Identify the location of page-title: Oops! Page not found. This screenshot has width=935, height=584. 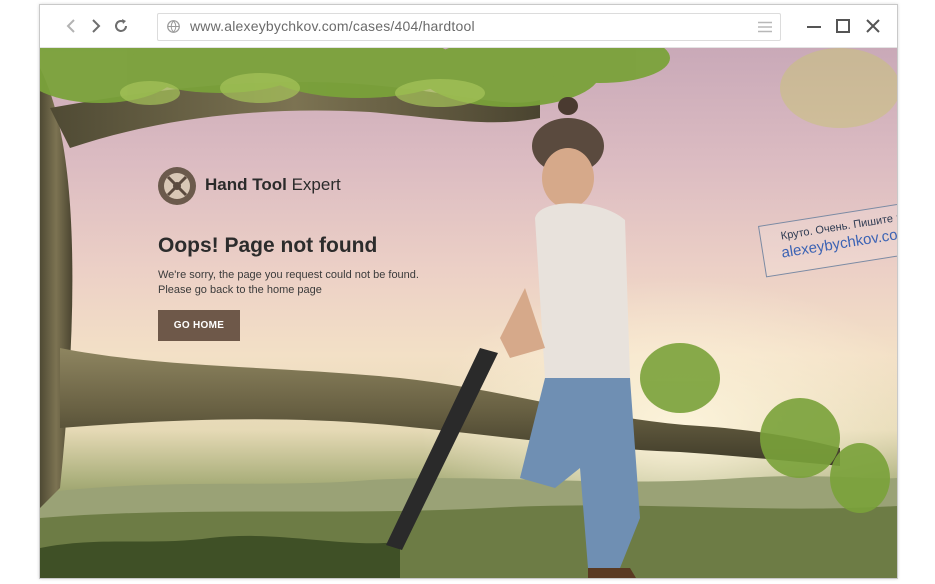
(268, 245).